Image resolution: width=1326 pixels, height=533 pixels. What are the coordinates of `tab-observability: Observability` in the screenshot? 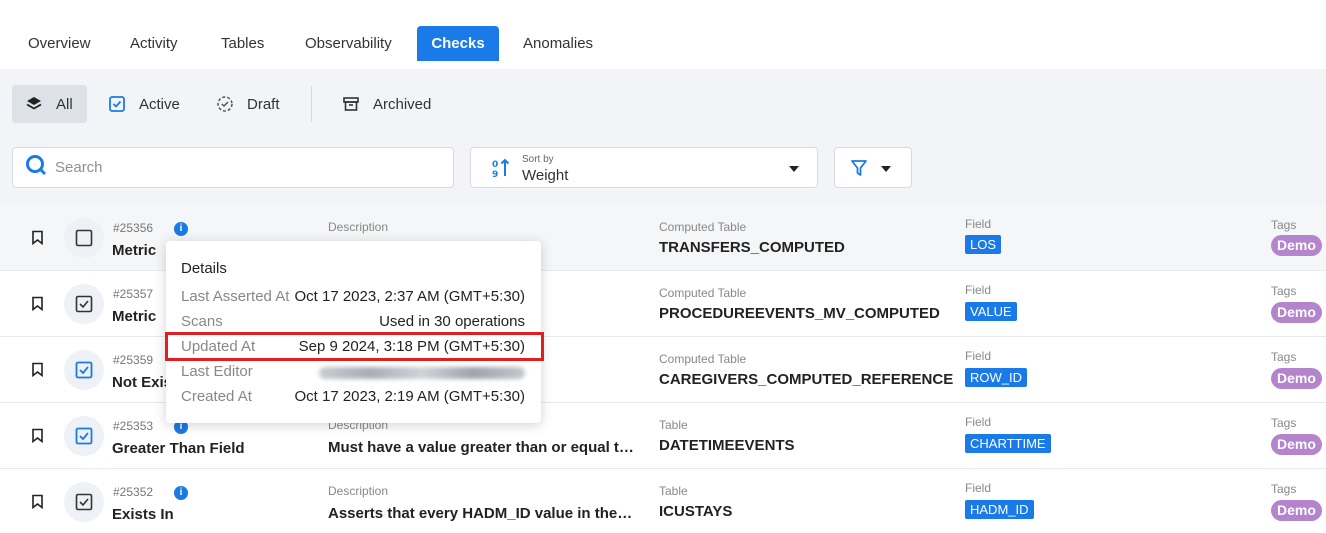 It's located at (348, 43).